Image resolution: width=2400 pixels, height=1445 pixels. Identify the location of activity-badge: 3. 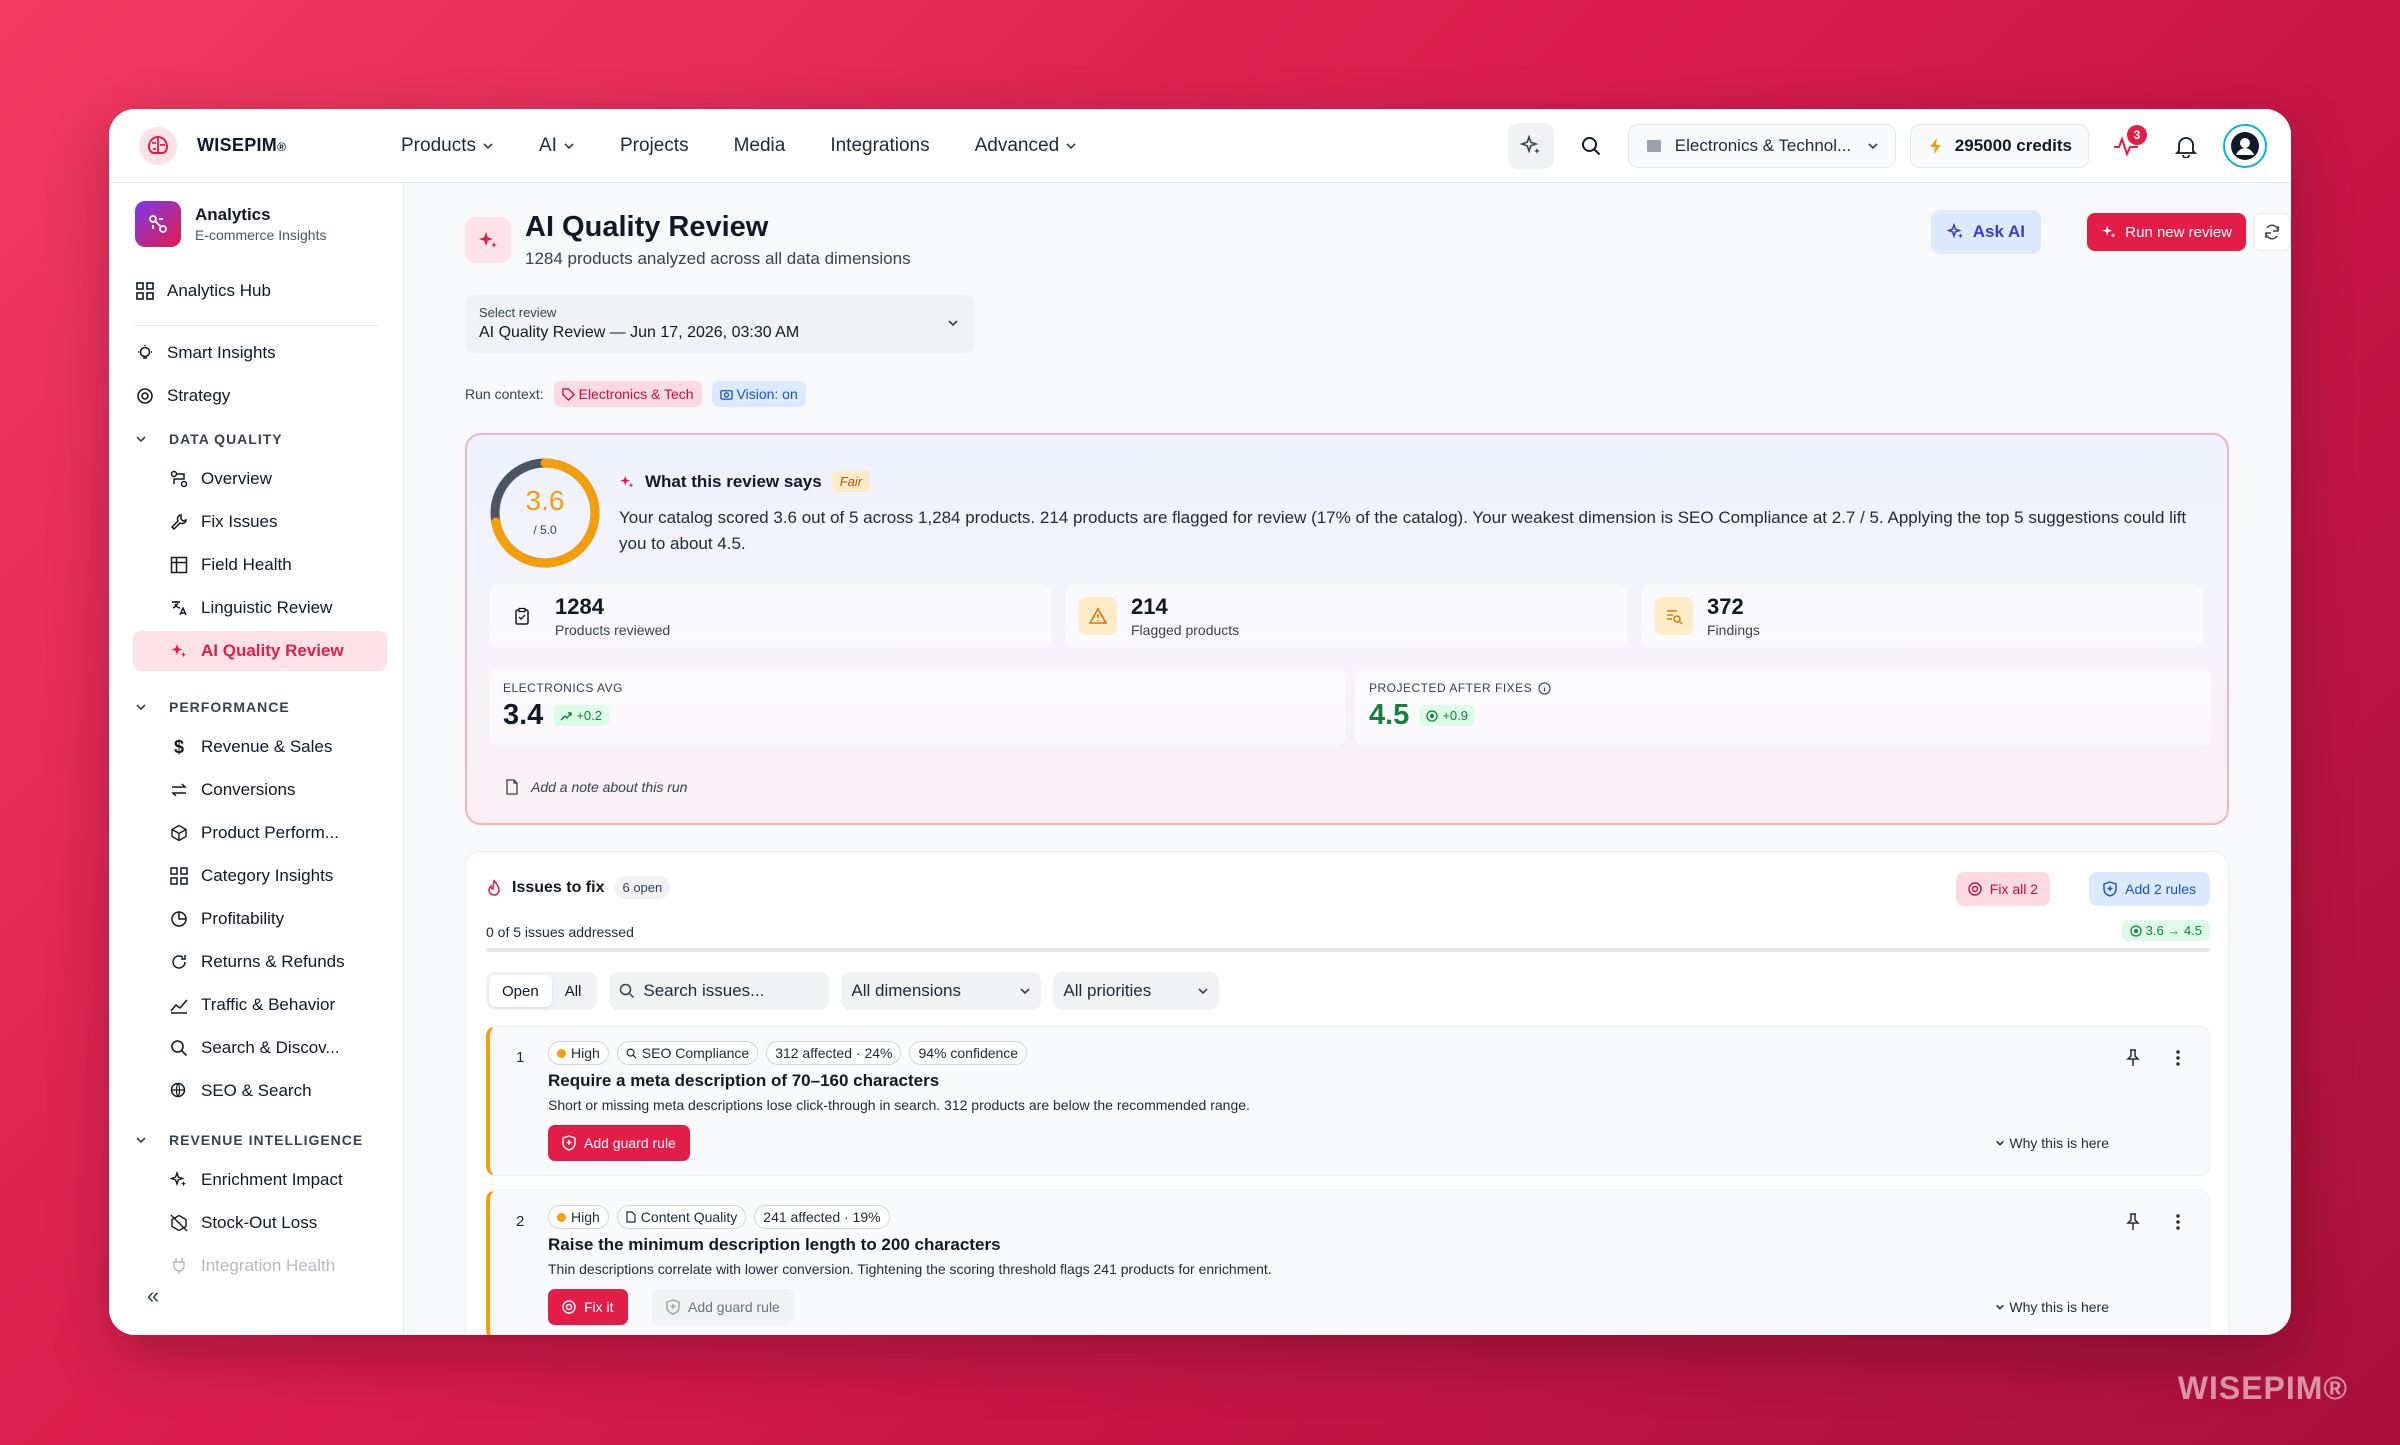
(2137, 135).